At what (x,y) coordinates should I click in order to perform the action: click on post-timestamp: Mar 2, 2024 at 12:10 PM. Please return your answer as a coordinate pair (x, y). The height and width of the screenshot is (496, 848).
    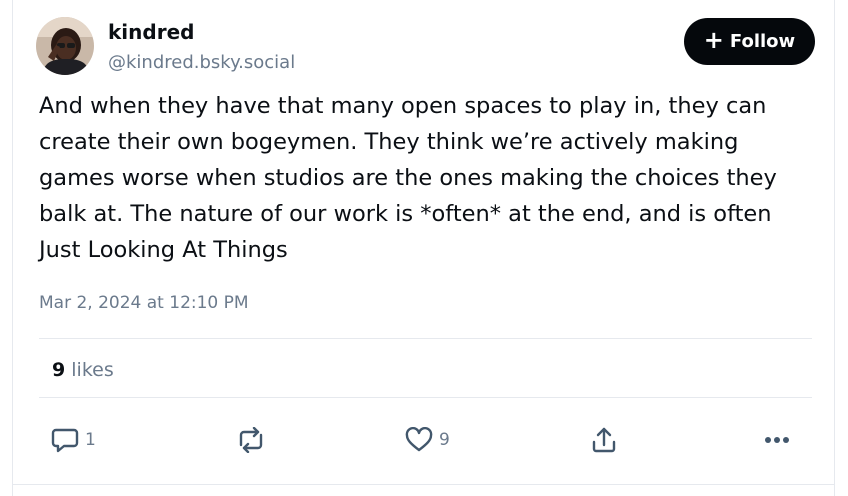
    Looking at the image, I should click on (144, 303).